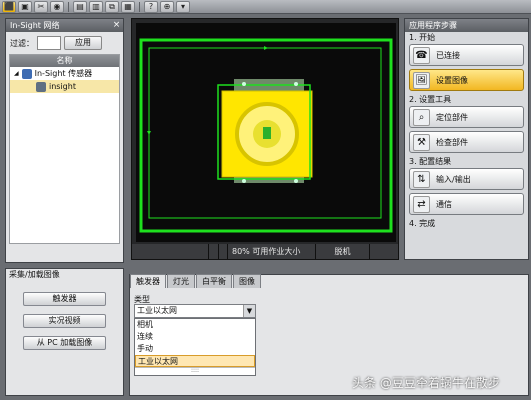 The height and width of the screenshot is (400, 531). I want to click on setup-image-button: 🖼 设置图像, so click(466, 80).